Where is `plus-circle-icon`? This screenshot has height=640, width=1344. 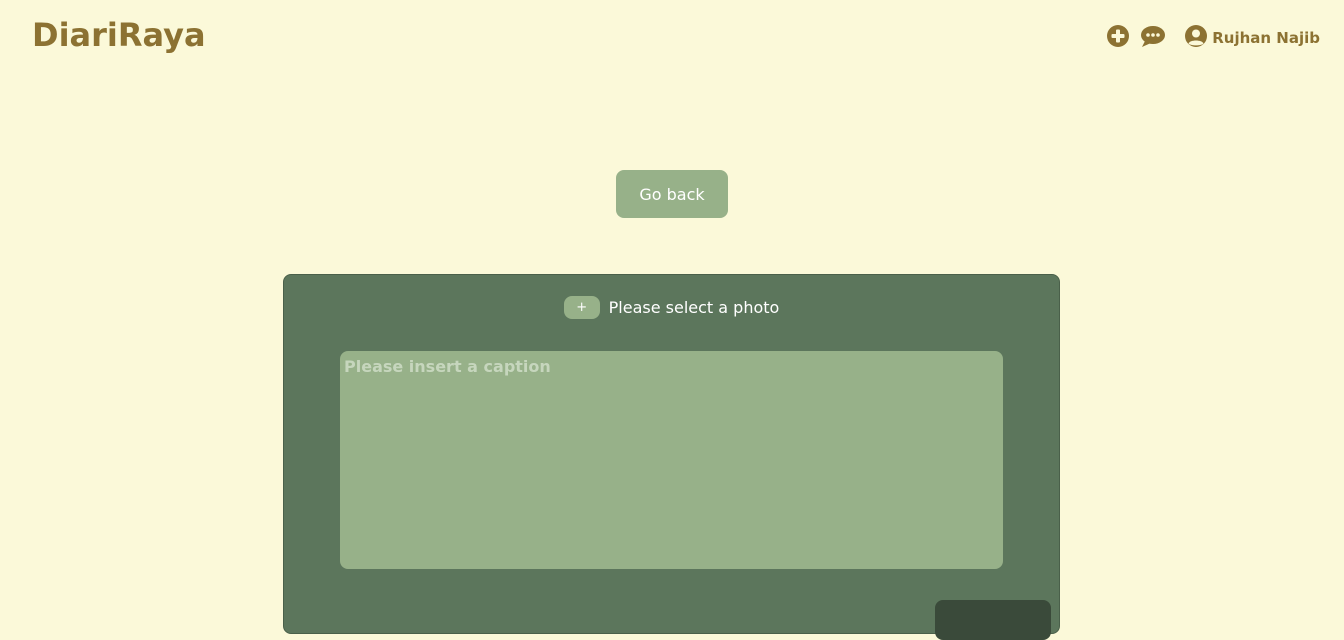
plus-circle-icon is located at coordinates (1118, 36).